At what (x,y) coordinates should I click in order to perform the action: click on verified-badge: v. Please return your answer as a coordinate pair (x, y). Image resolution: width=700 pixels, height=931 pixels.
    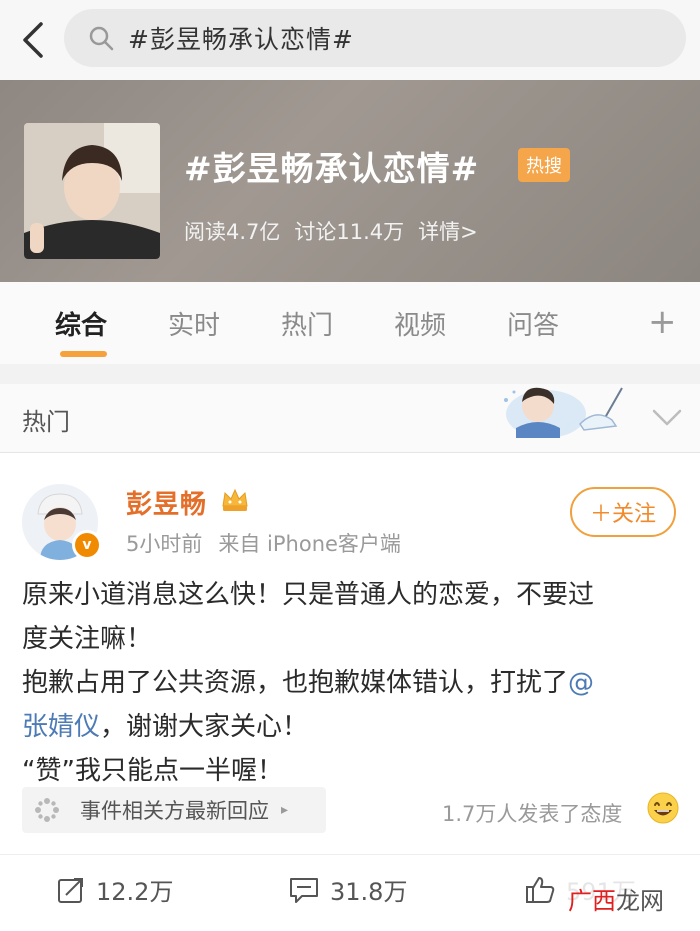
    Looking at the image, I should click on (87, 545).